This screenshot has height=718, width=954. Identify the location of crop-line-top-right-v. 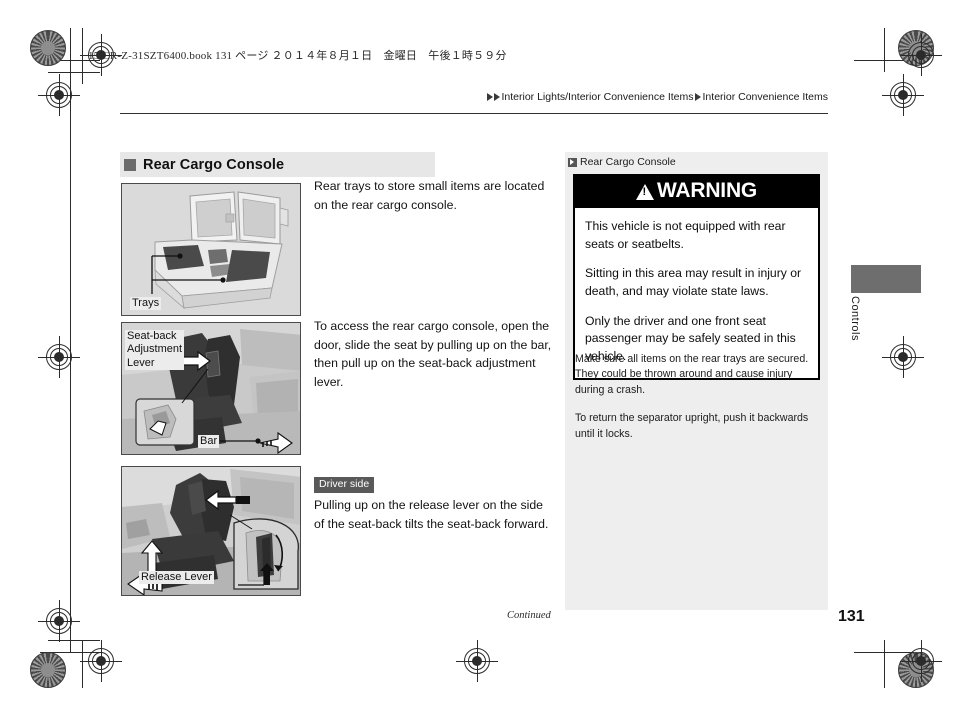
(884, 50).